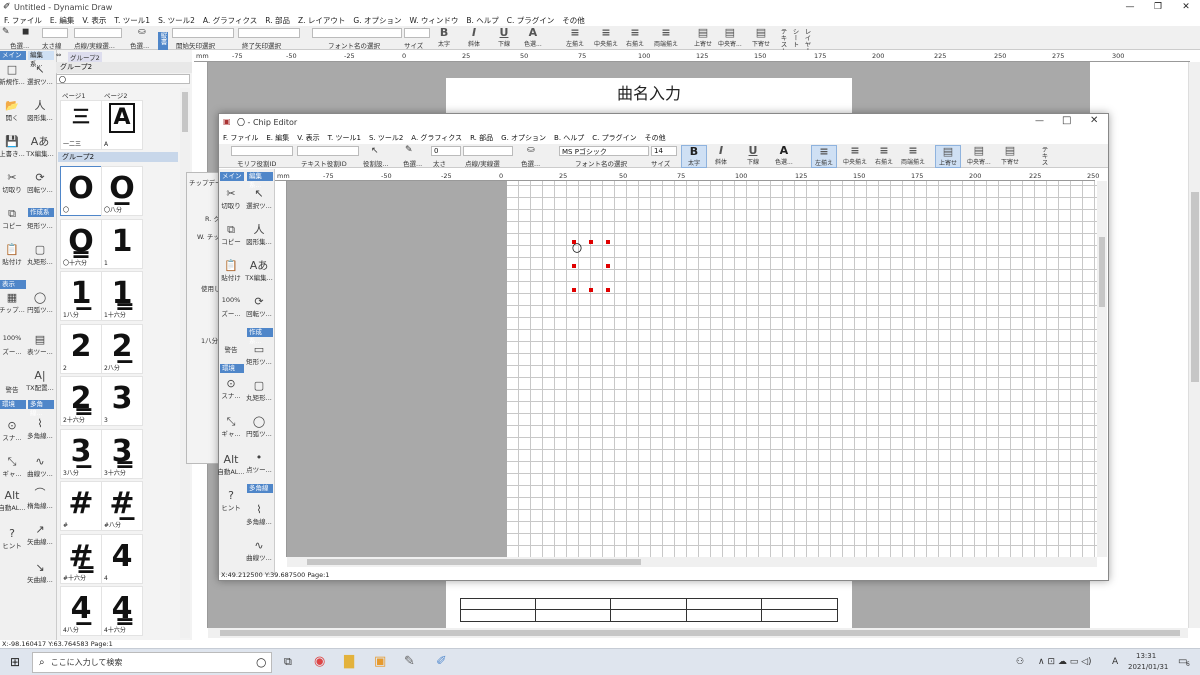 This screenshot has height=675, width=1200. Describe the element at coordinates (523, 138) in the screenshot. I see `ce-menu-item: G. オプション` at that location.